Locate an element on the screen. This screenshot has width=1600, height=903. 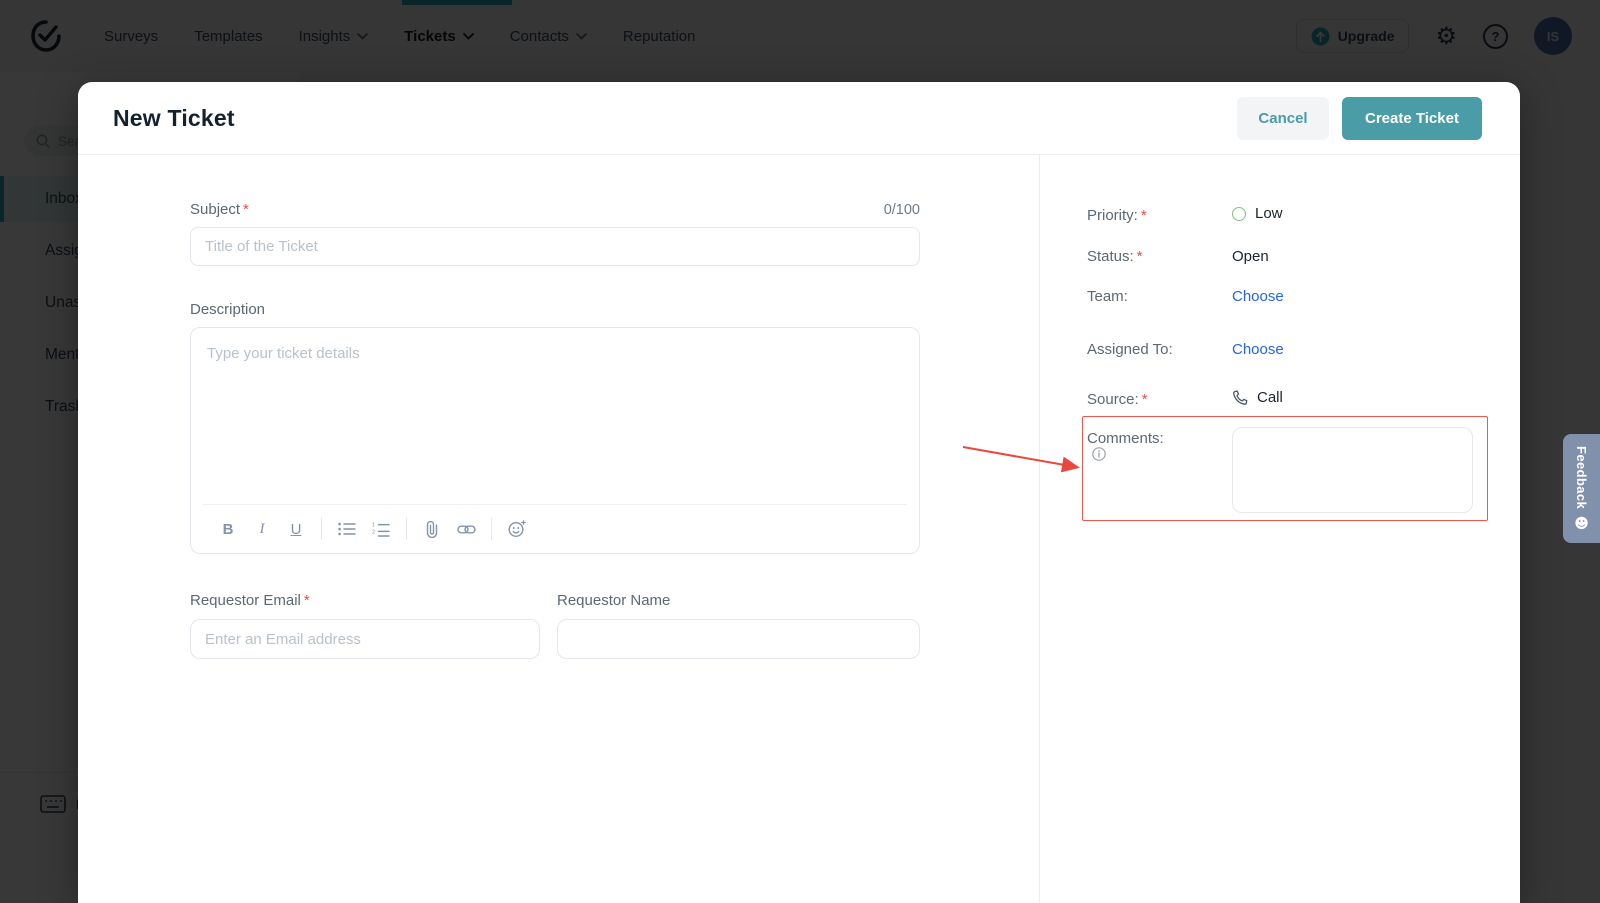
status-value-text: Open is located at coordinates (1250, 256).